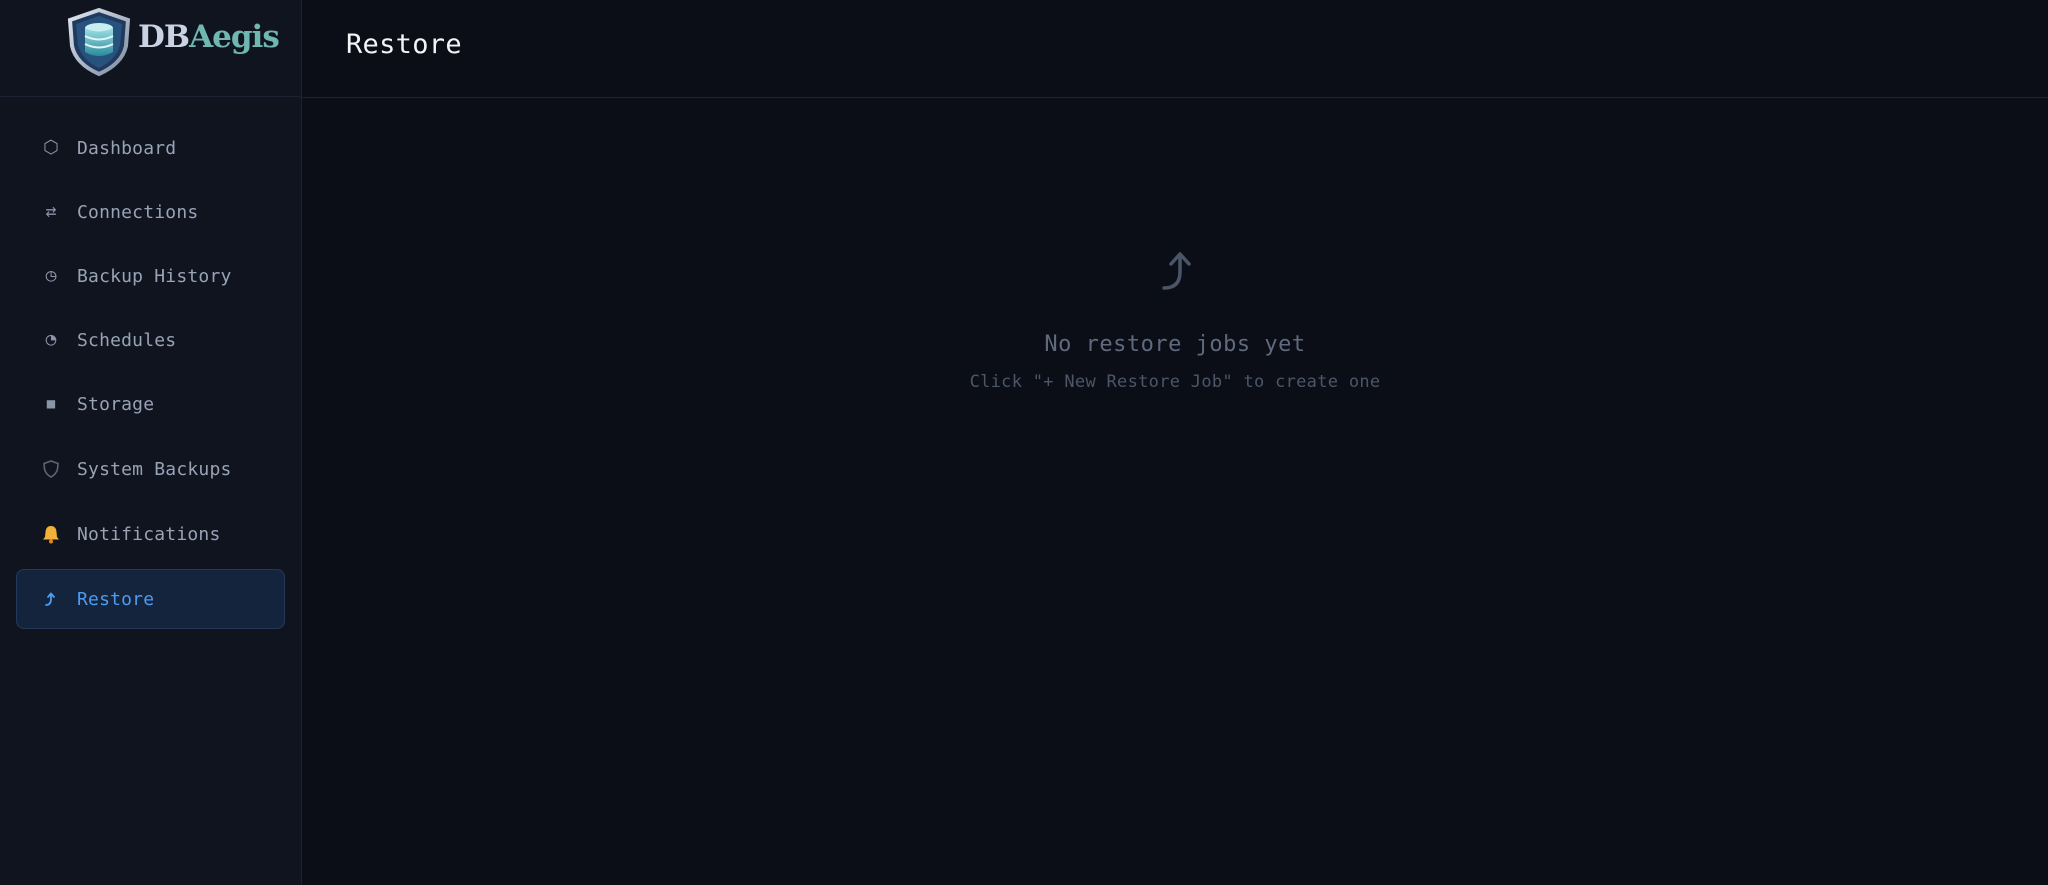 The width and height of the screenshot is (2048, 885). I want to click on sidebar-item-backup-history: ◷ Backup History, so click(150, 276).